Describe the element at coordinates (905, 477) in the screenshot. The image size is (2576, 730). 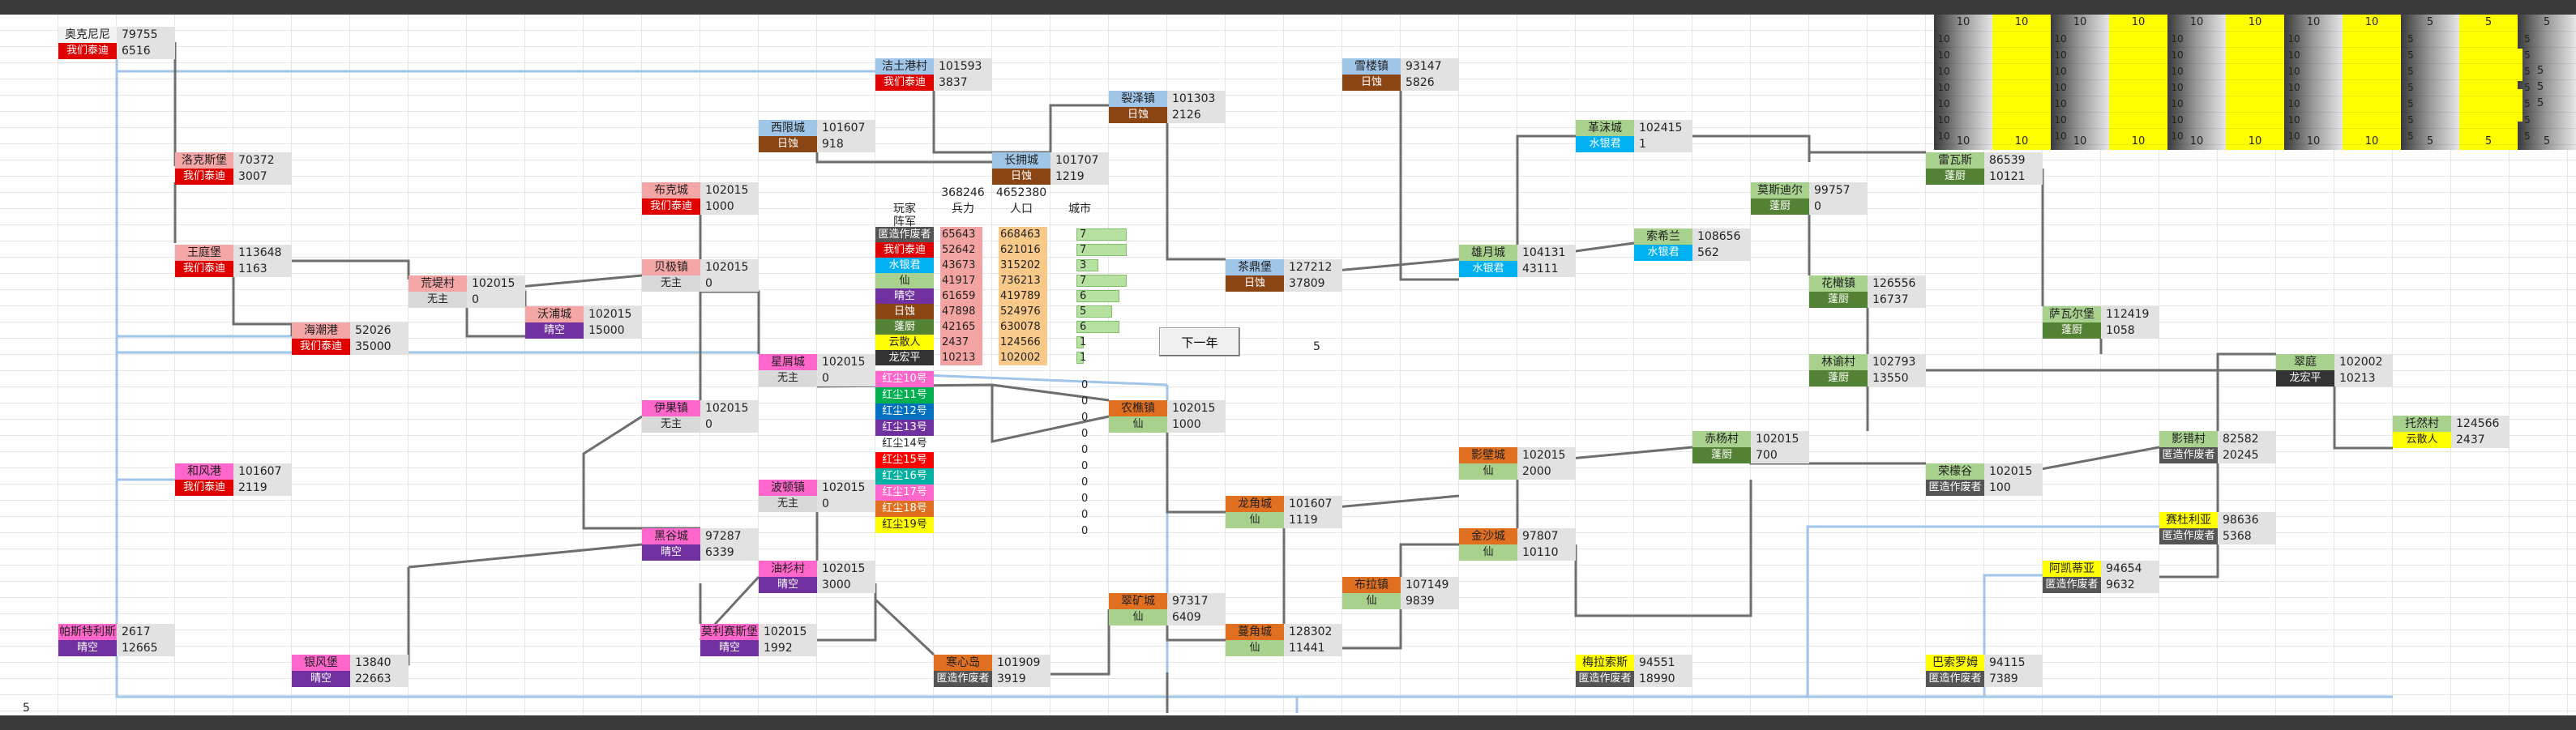
I see `reserve-slot: 红尘16号` at that location.